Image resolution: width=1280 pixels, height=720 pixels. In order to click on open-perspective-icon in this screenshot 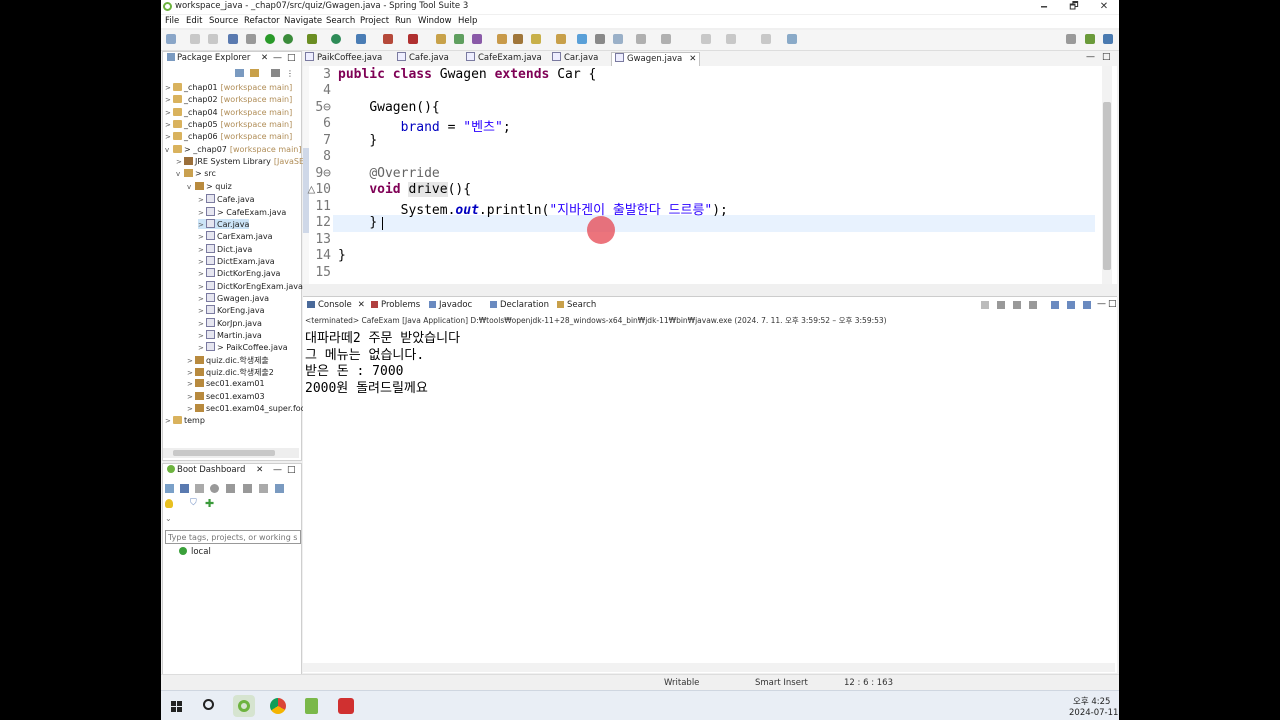, I will do `click(1071, 39)`.